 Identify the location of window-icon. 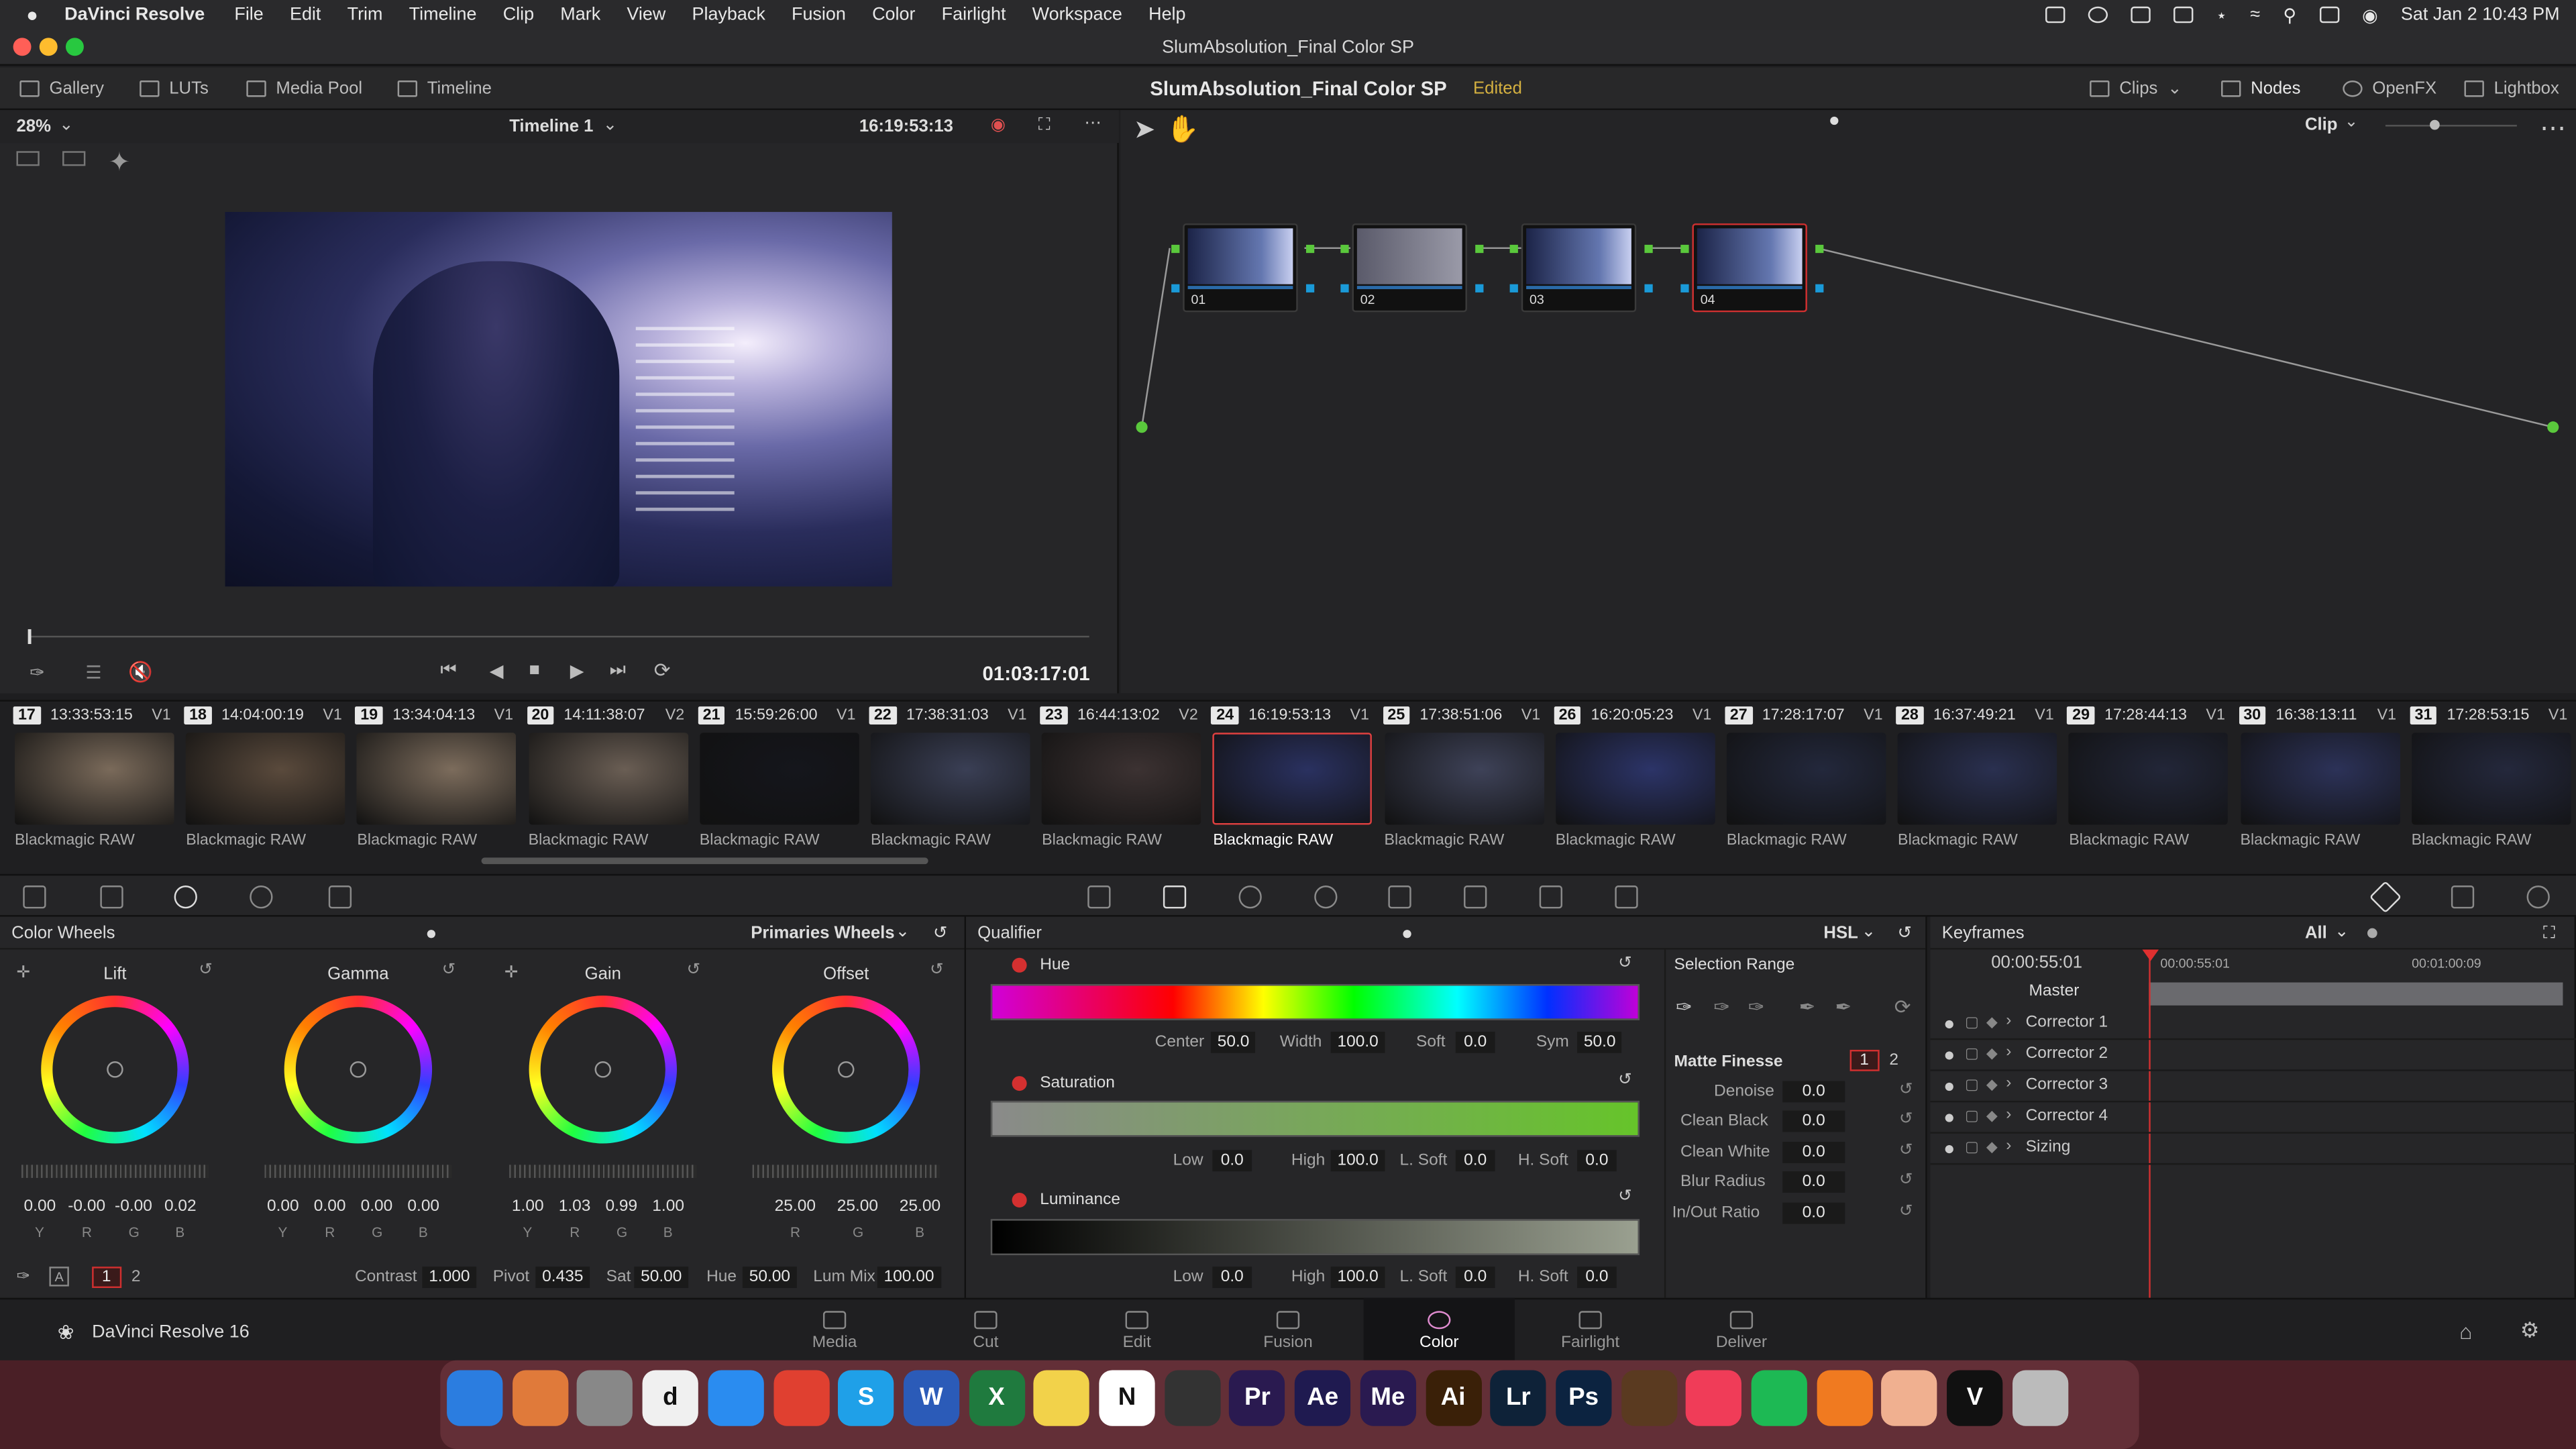
(1250, 897).